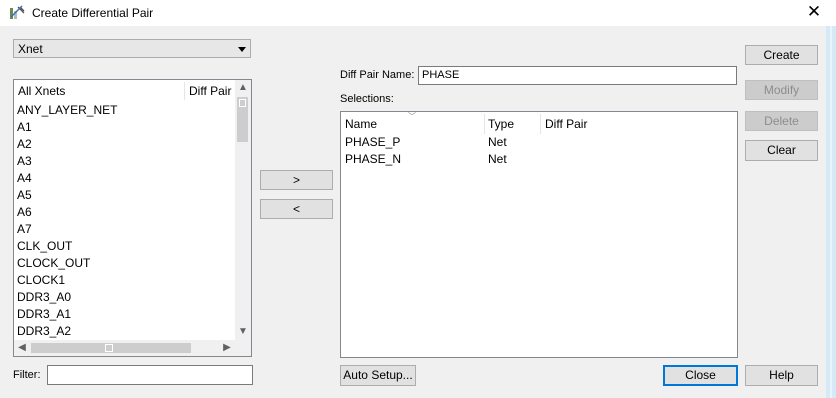  I want to click on help-button: Help, so click(781, 375).